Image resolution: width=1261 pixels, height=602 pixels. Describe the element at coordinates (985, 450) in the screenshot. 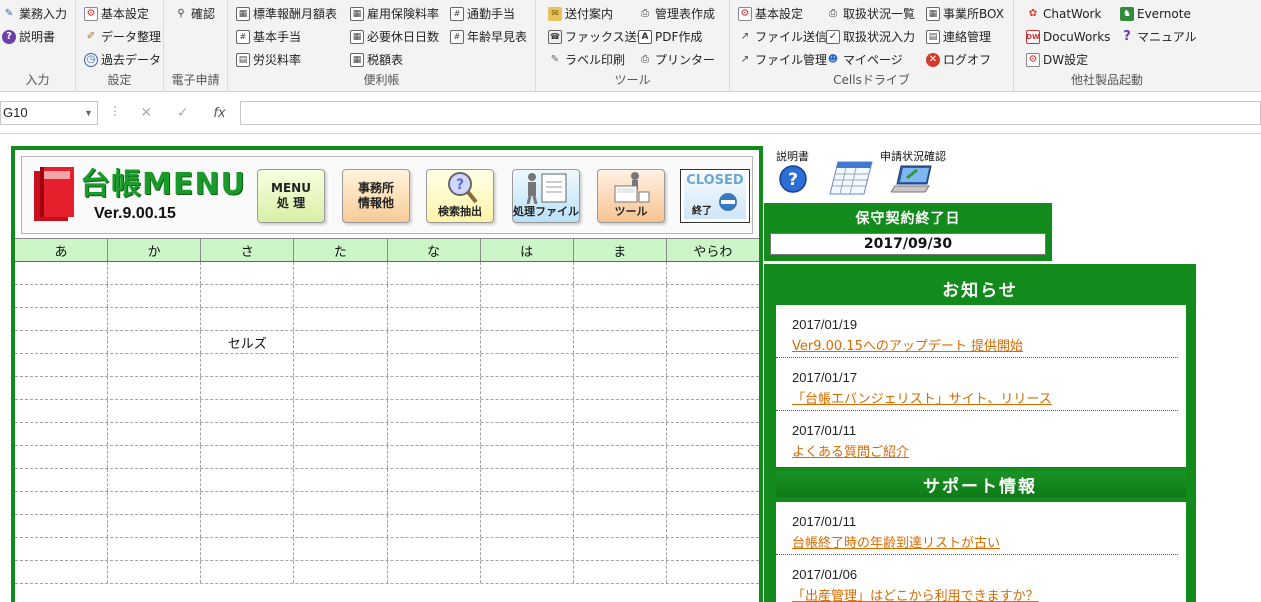

I see `news-link: よくある質問ご紹介` at that location.